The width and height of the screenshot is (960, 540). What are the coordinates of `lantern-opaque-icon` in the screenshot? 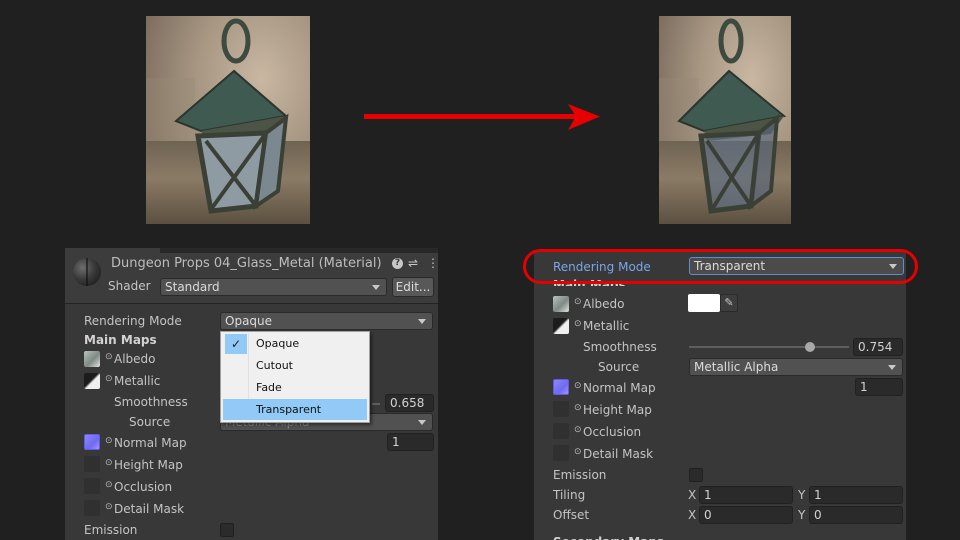 It's located at (231, 116).